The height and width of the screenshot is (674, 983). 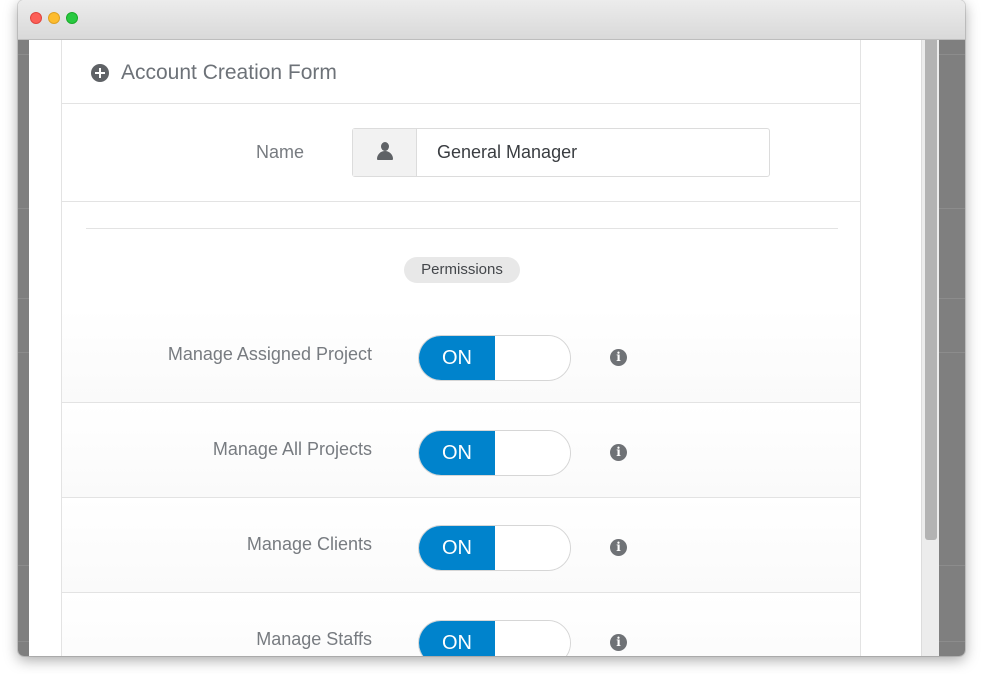 What do you see at coordinates (462, 270) in the screenshot?
I see `permissions-badge: Permissions` at bounding box center [462, 270].